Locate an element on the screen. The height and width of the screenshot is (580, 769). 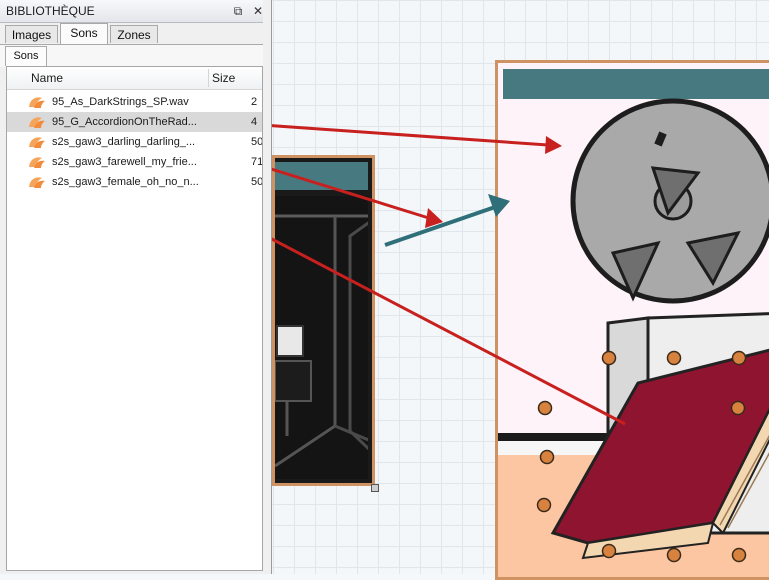
sound-size: 71 is located at coordinates (257, 162).